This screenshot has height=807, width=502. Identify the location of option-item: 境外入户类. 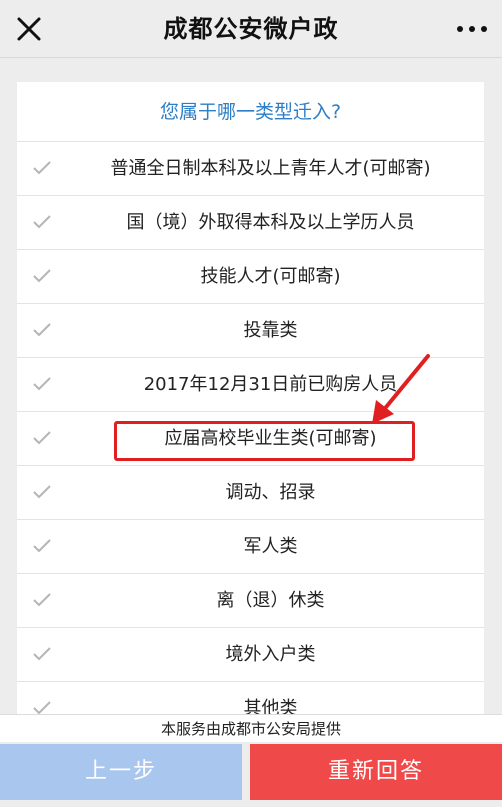
(250, 655).